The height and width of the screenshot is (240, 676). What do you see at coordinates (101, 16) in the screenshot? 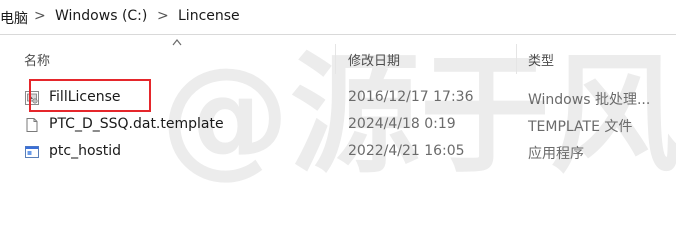
I see `breadcrumb-item-drive: Windows (C:)` at bounding box center [101, 16].